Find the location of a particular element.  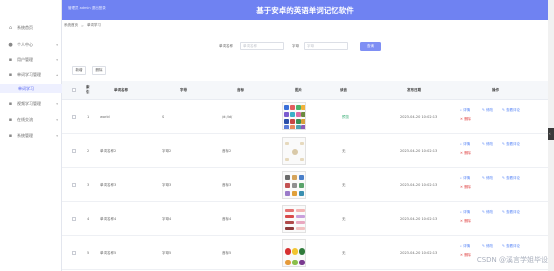

row-index: 2 is located at coordinates (88, 151).